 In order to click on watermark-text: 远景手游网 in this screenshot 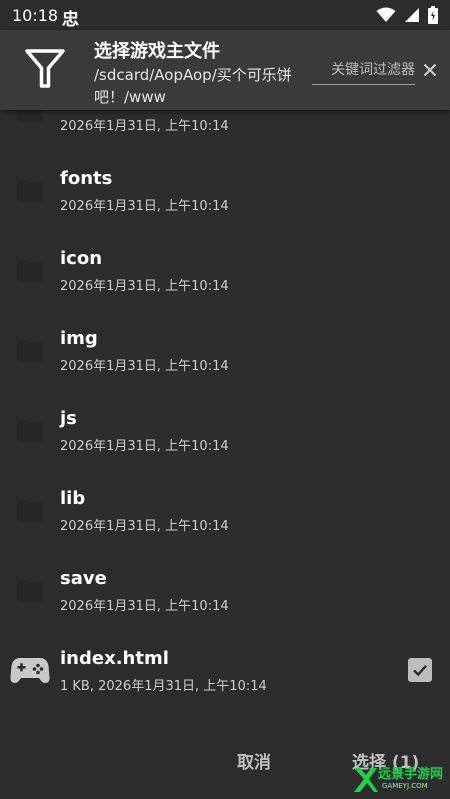, I will do `click(411, 774)`.